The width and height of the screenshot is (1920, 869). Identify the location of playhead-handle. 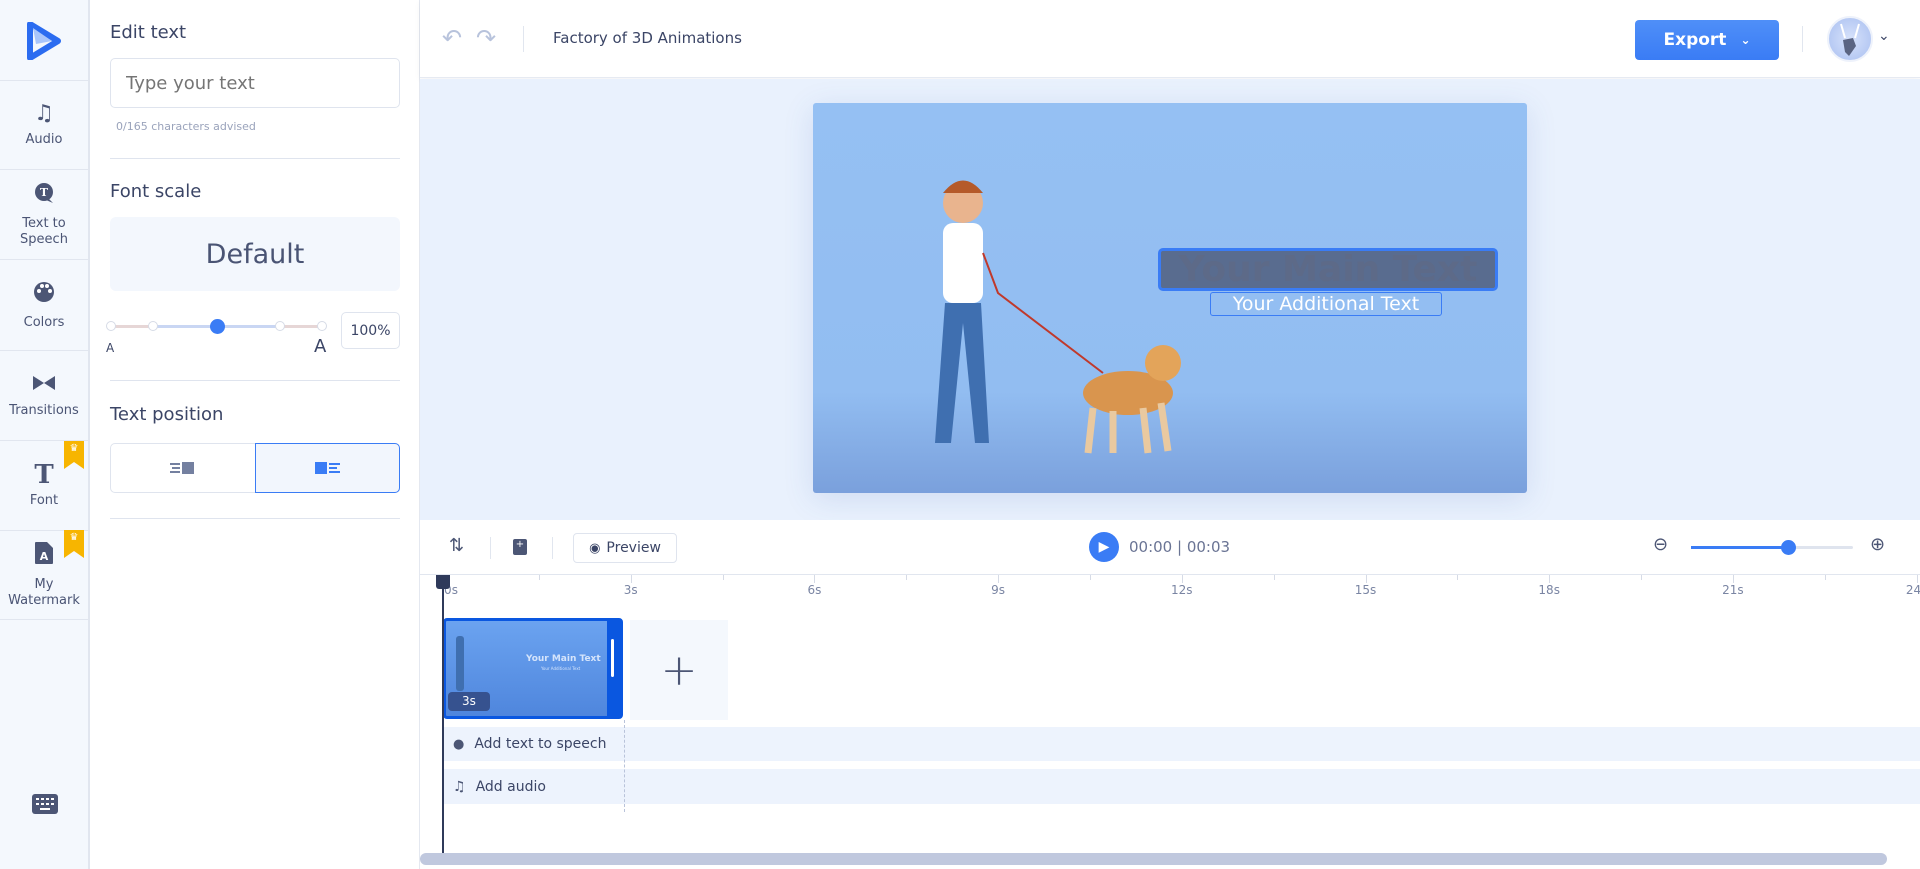
(443, 582).